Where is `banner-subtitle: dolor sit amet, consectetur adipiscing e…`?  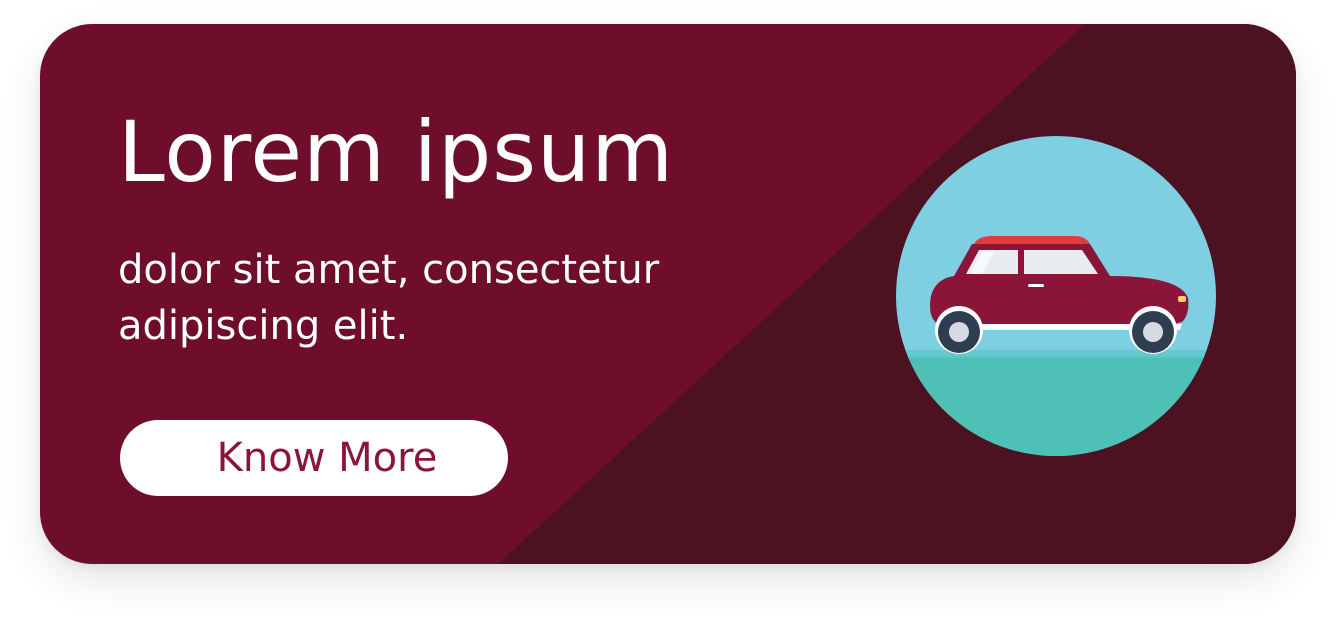
banner-subtitle: dolor sit amet, consectetur adipiscing e… is located at coordinates (389, 298).